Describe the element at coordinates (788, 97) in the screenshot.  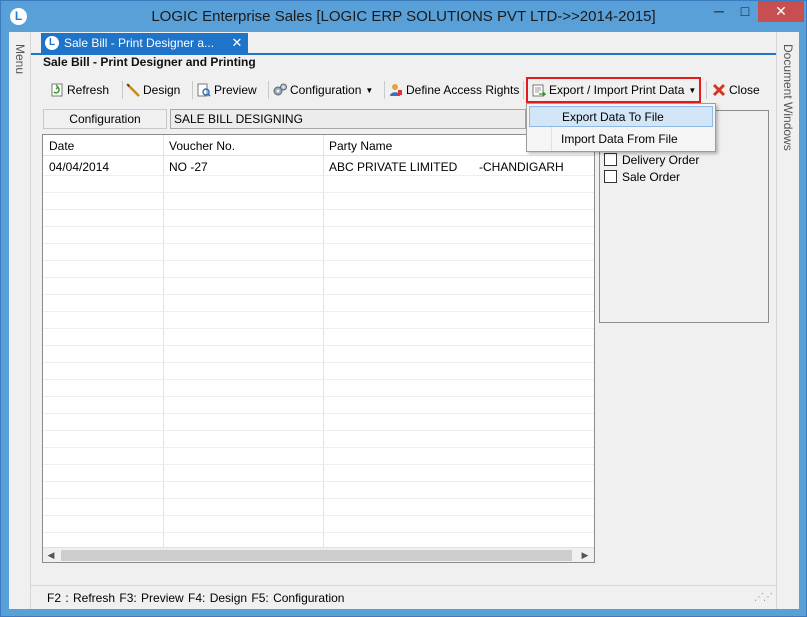
I see `document-windows-label: Document Windows` at that location.